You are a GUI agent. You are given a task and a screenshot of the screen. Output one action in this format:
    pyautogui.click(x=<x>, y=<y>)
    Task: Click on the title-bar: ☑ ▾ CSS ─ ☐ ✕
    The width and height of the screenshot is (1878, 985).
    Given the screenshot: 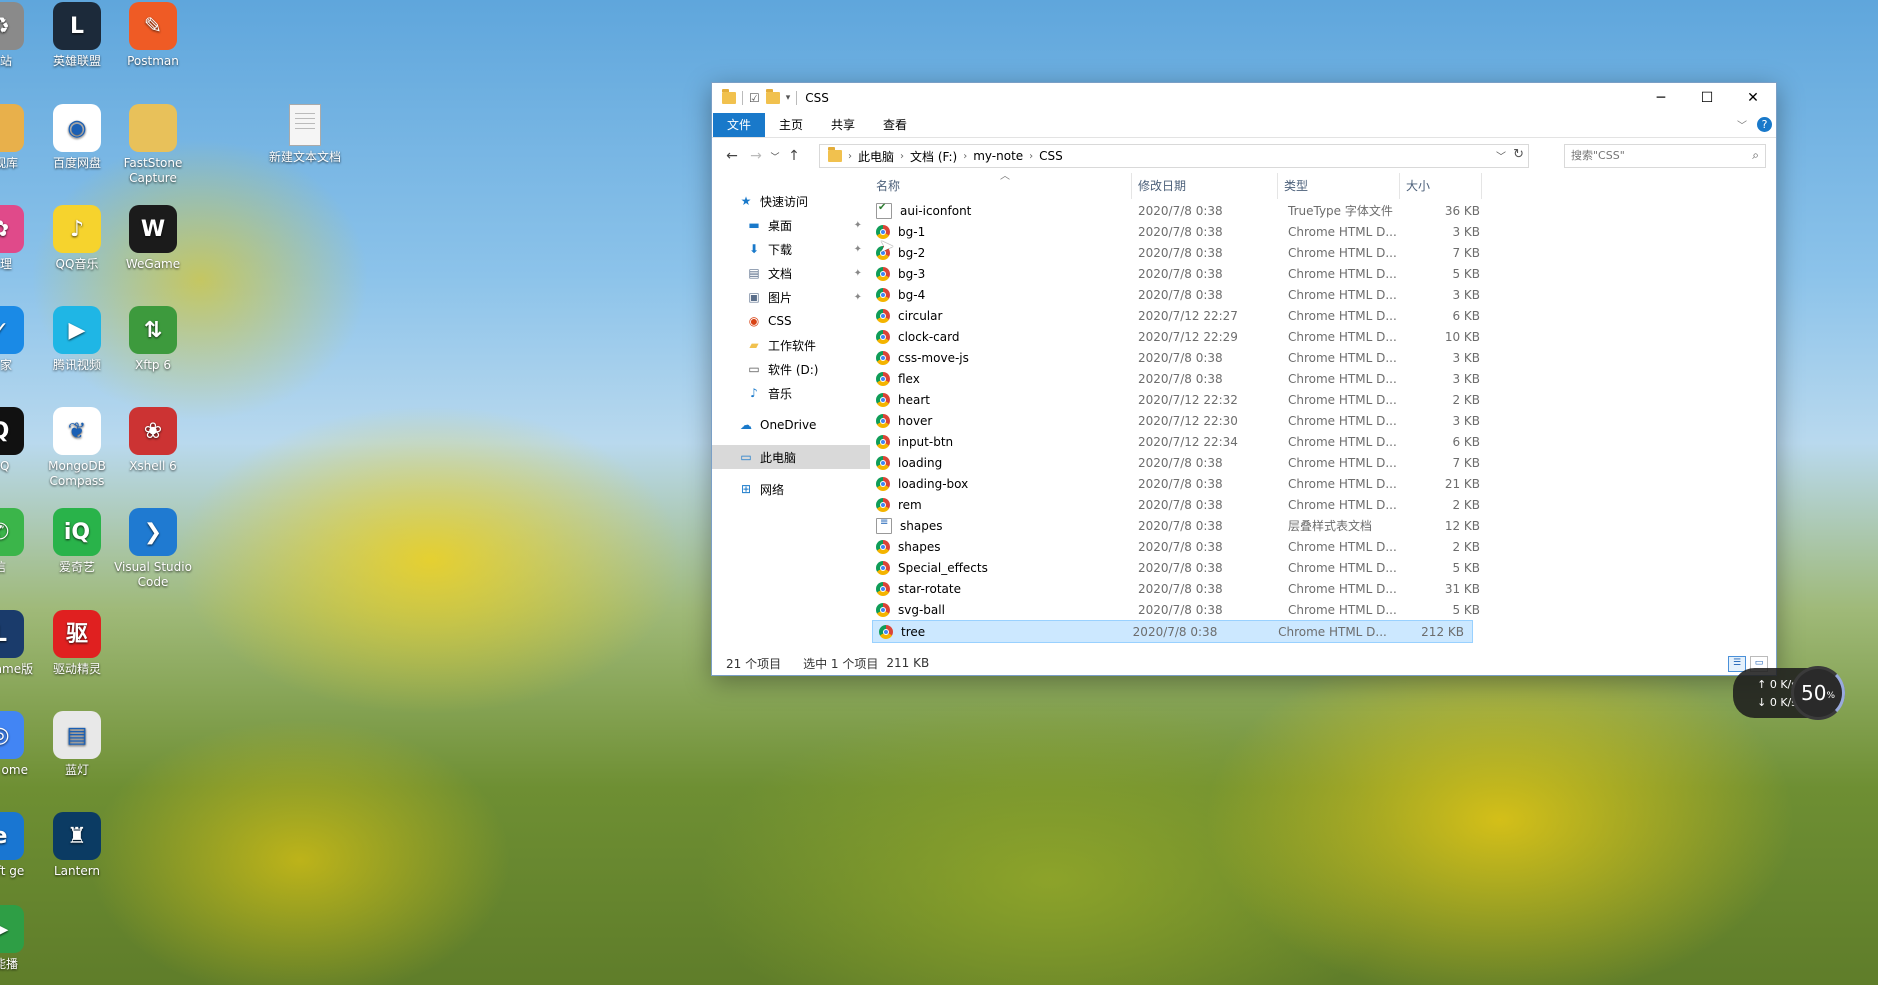 What is the action you would take?
    pyautogui.click(x=1244, y=98)
    